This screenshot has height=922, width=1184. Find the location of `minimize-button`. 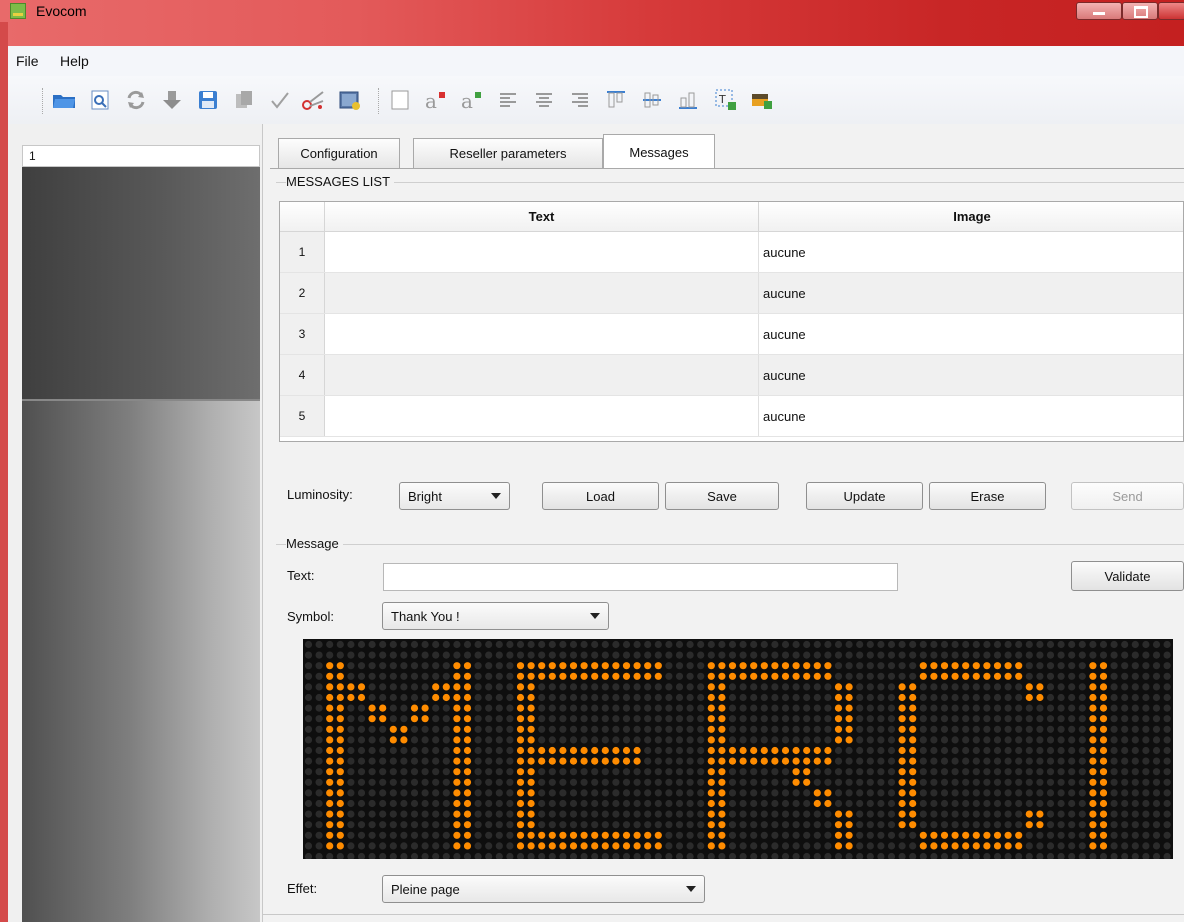

minimize-button is located at coordinates (1099, 11).